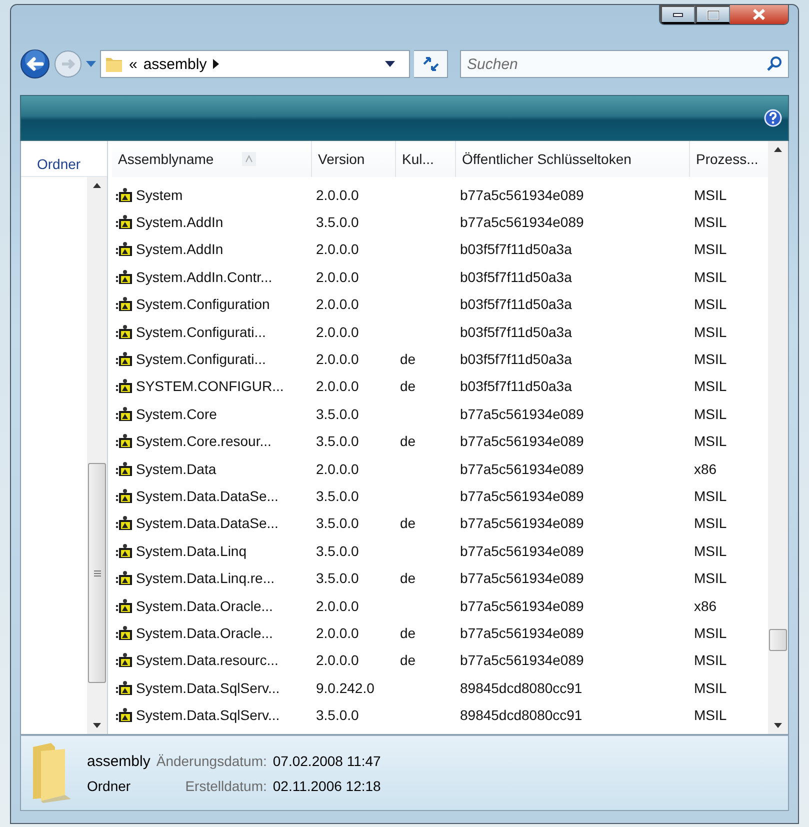 This screenshot has height=827, width=809. I want to click on column-header: Assemblyname, so click(212, 159).